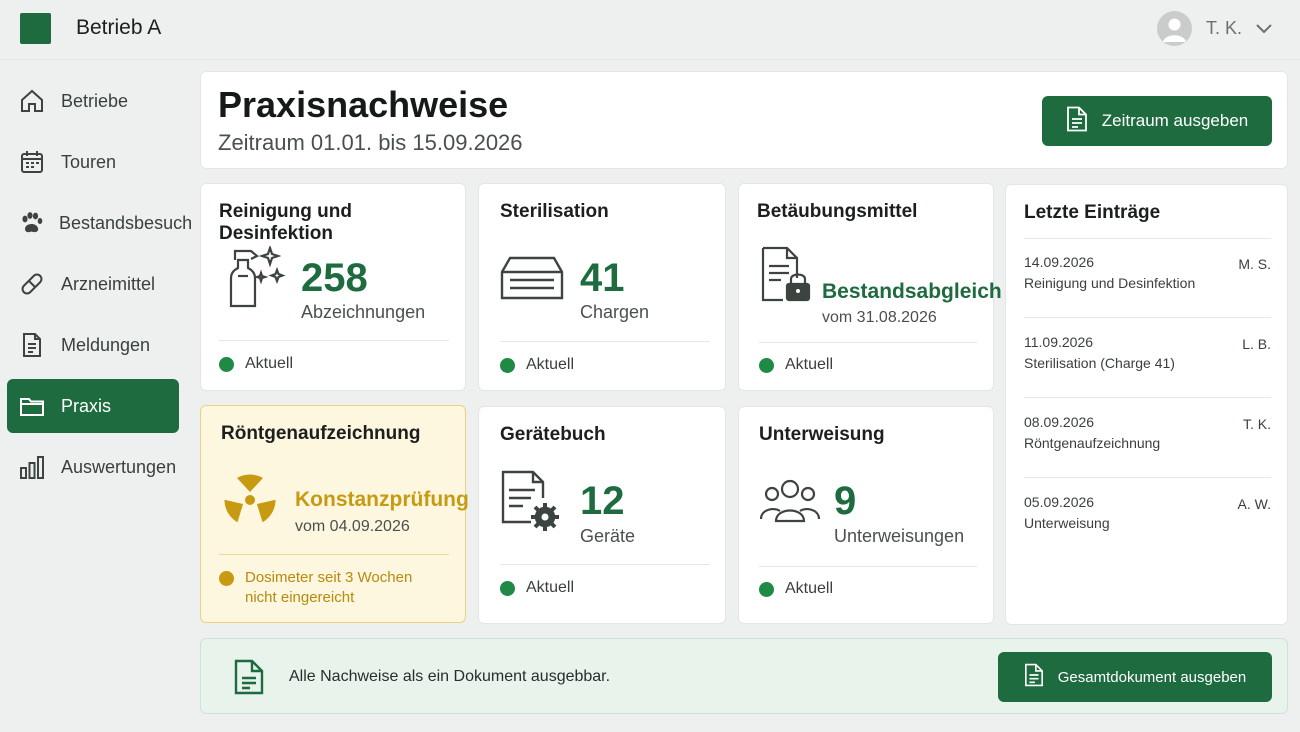 The height and width of the screenshot is (732, 1300). What do you see at coordinates (86, 405) in the screenshot?
I see `sidebar-item-label: Praxis` at bounding box center [86, 405].